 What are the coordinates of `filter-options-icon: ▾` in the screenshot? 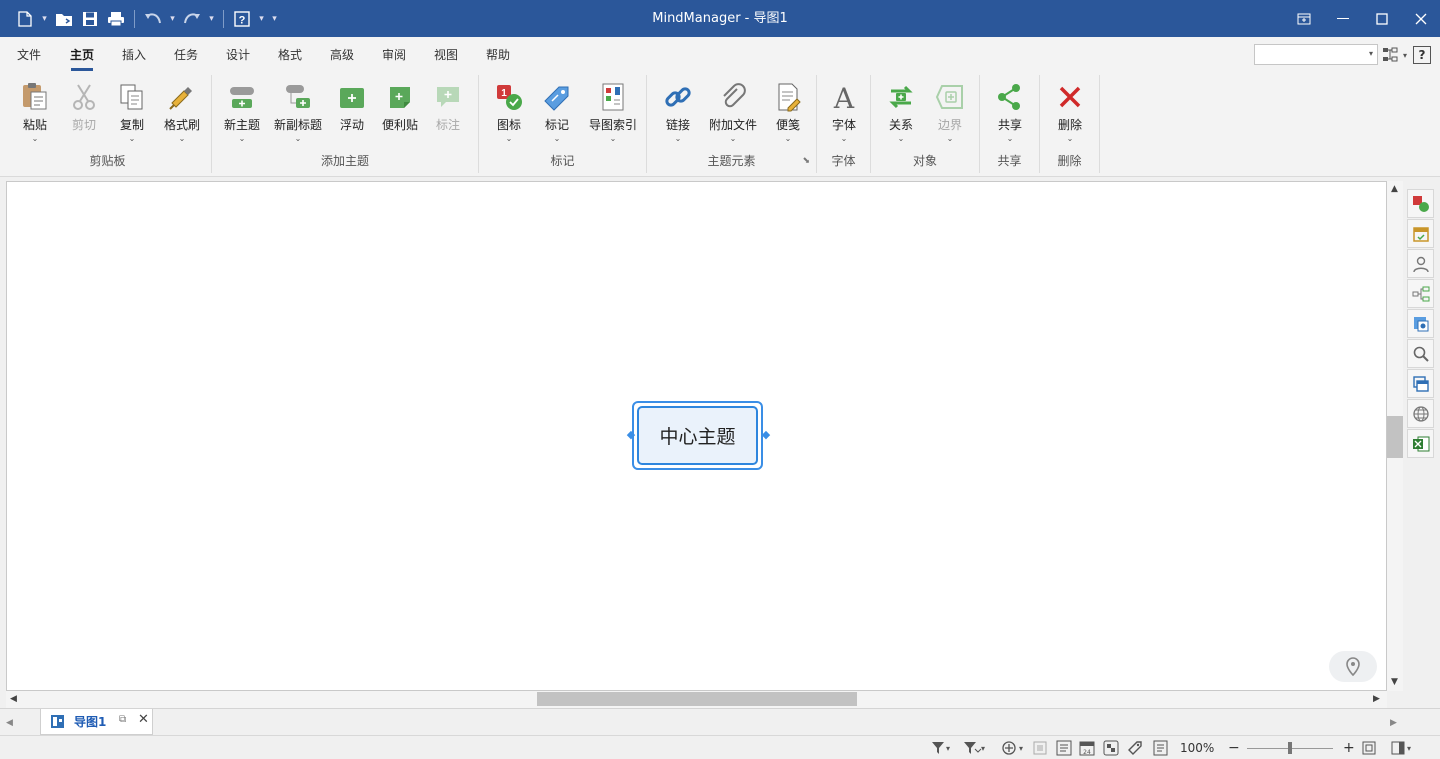 It's located at (975, 748).